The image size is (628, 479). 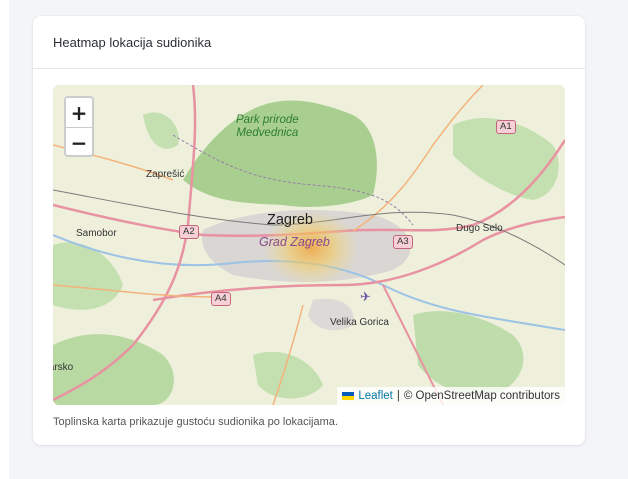 What do you see at coordinates (290, 220) in the screenshot?
I see `place-zagreb: Zagreb` at bounding box center [290, 220].